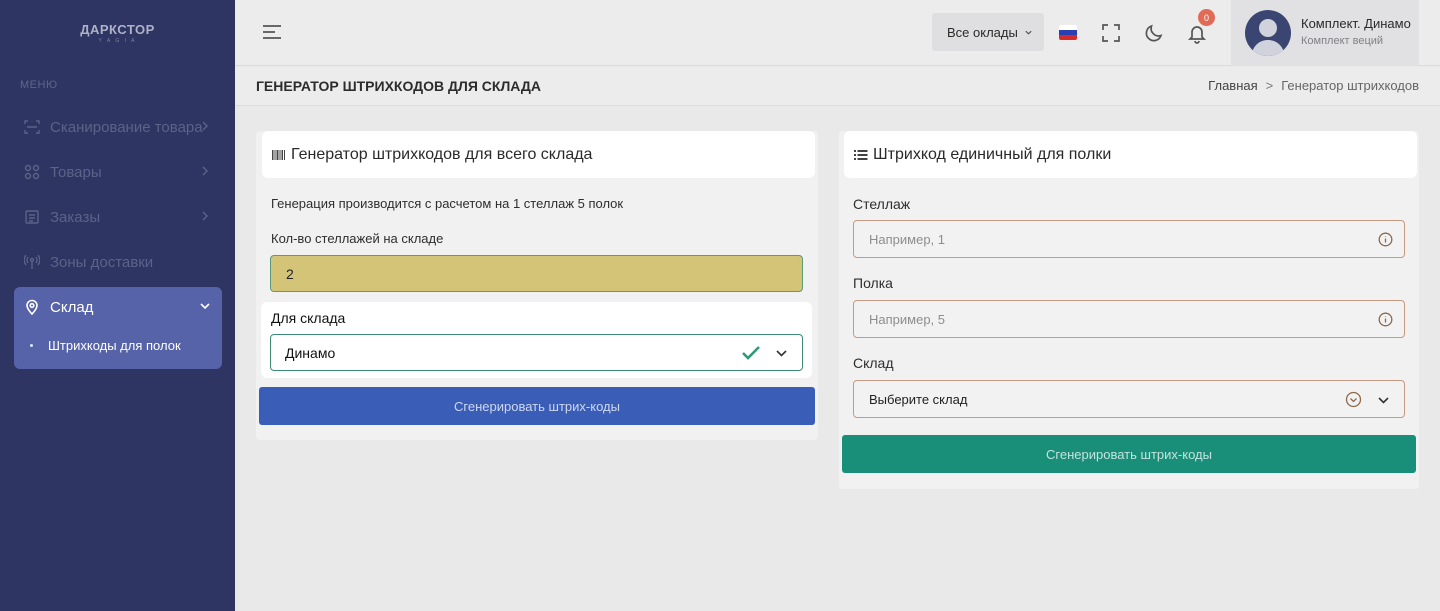  Describe the element at coordinates (1268, 37) in the screenshot. I see `user-avatar-icon` at that location.